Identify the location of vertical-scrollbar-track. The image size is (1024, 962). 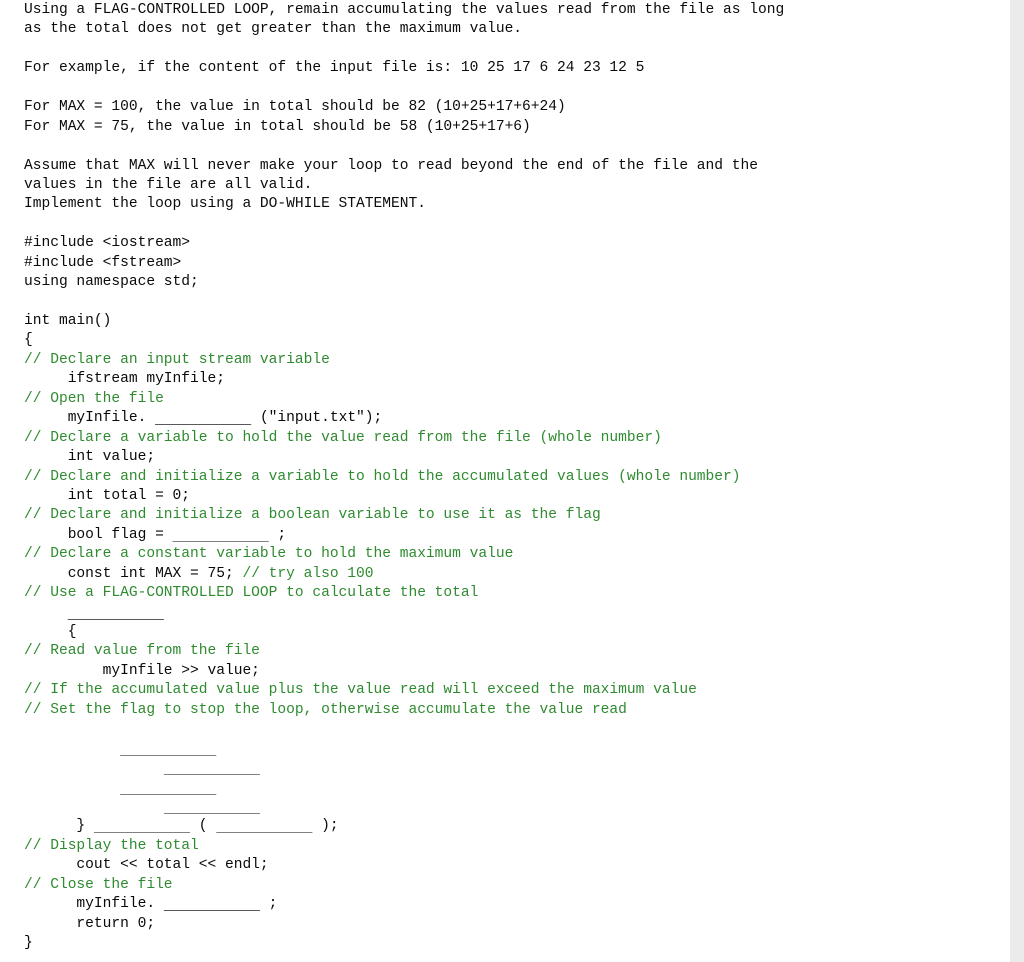
(1017, 481).